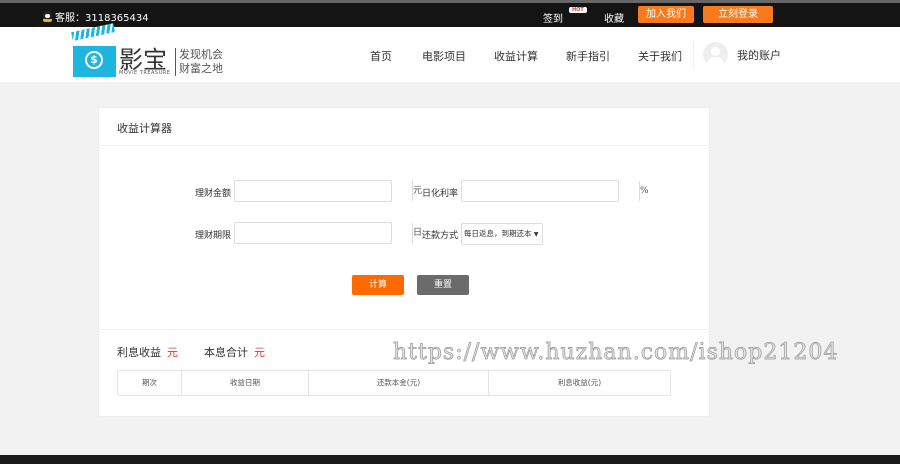 The height and width of the screenshot is (464, 900). I want to click on amount-unit: 元, so click(417, 191).